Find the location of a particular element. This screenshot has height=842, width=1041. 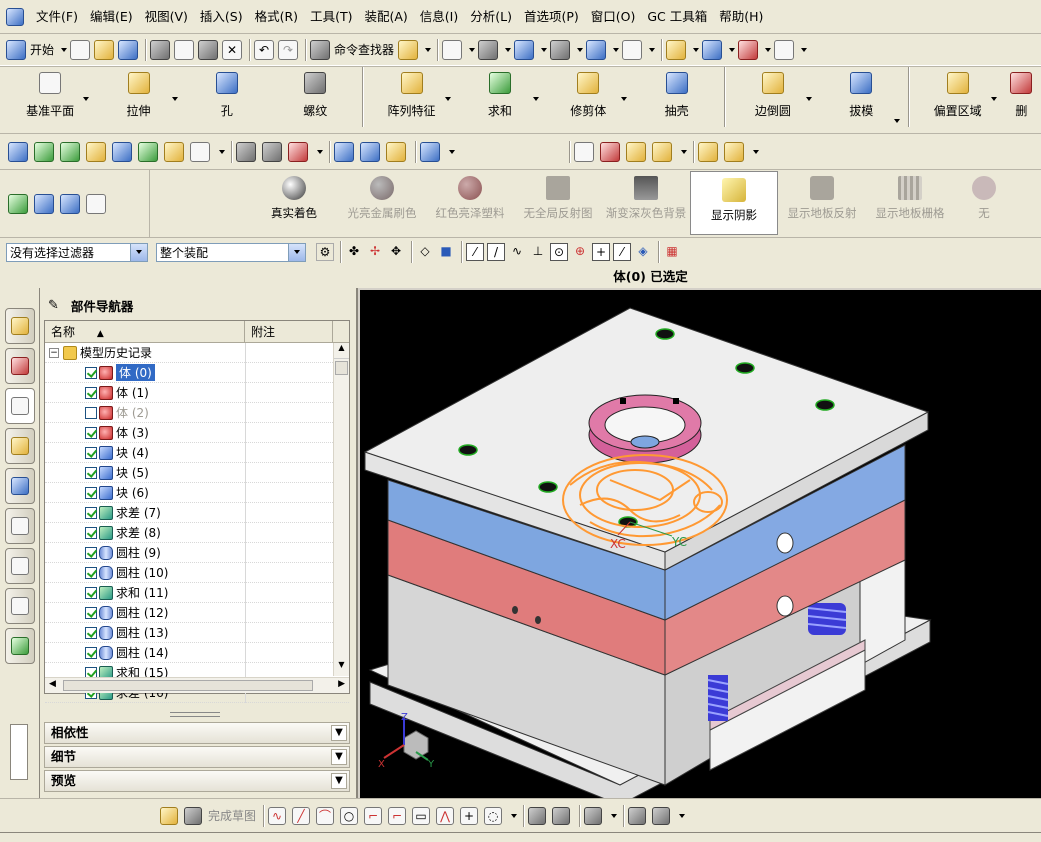

existing-point-icon: + is located at coordinates (601, 252).